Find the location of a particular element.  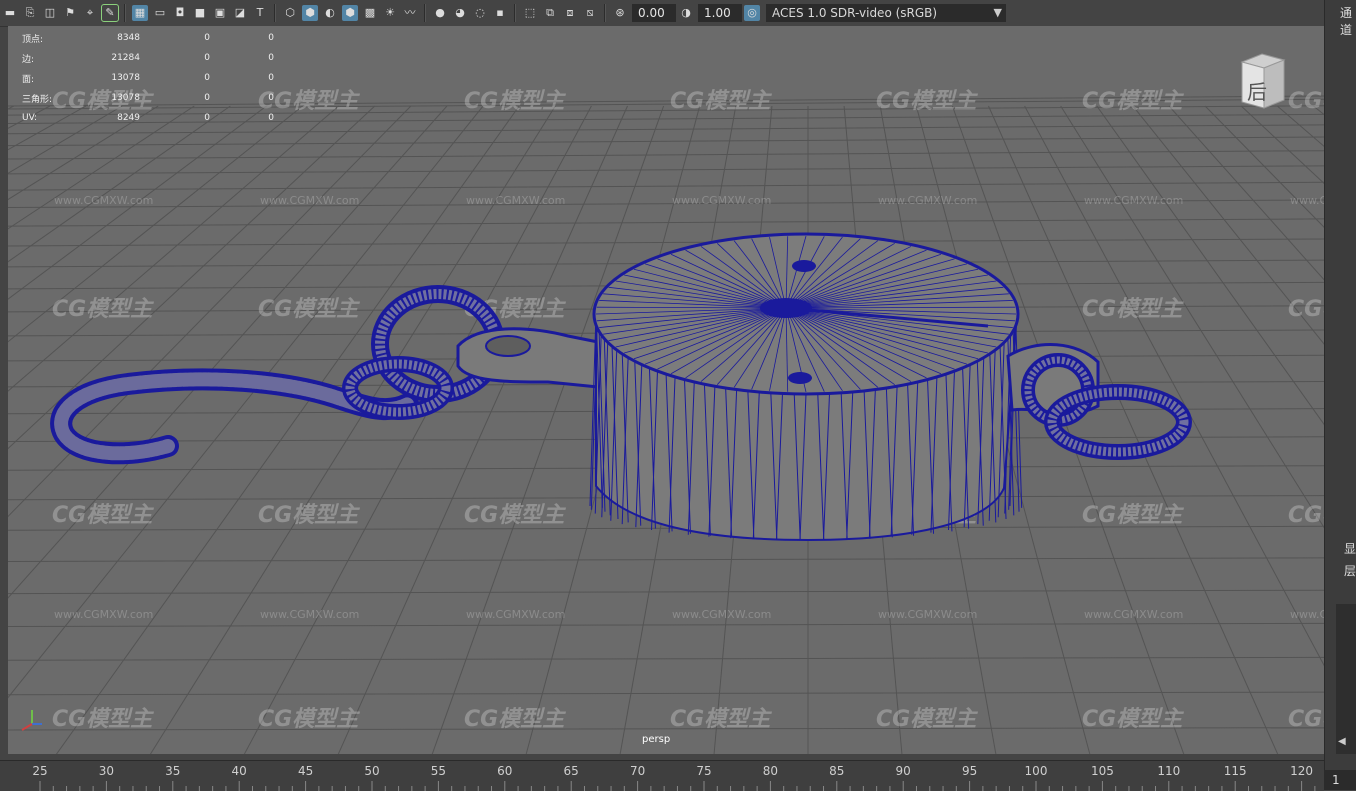

wireframe-icon: ⬡ is located at coordinates (290, 13).